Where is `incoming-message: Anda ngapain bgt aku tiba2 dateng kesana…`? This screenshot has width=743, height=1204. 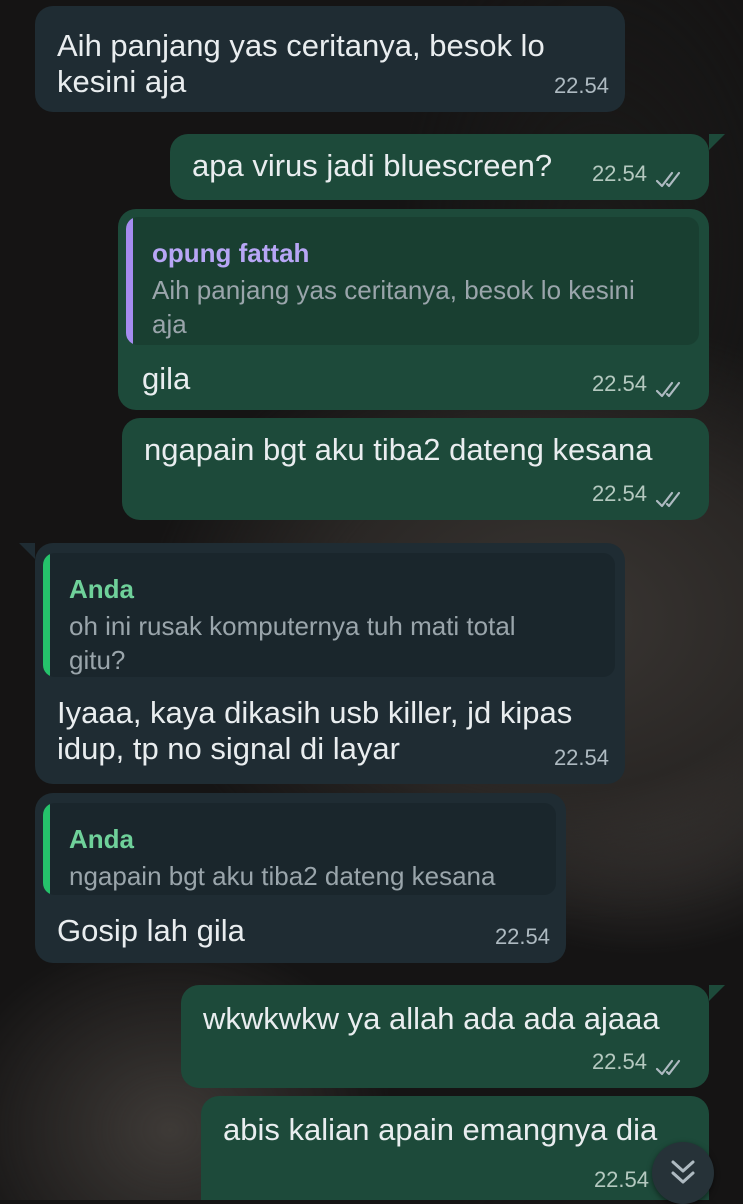
incoming-message: Anda ngapain bgt aku tiba2 dateng kesana… is located at coordinates (300, 878).